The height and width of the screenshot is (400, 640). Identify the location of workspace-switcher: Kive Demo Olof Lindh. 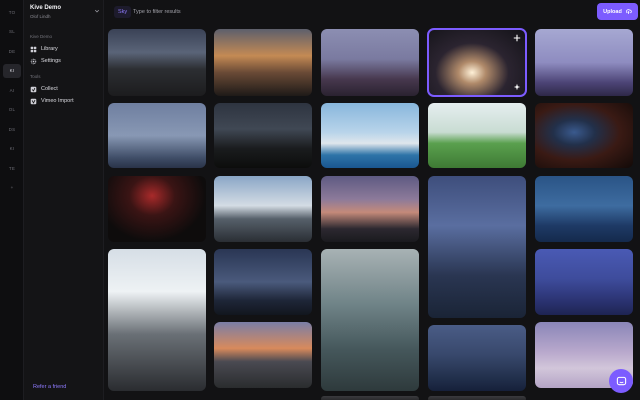
(65, 13).